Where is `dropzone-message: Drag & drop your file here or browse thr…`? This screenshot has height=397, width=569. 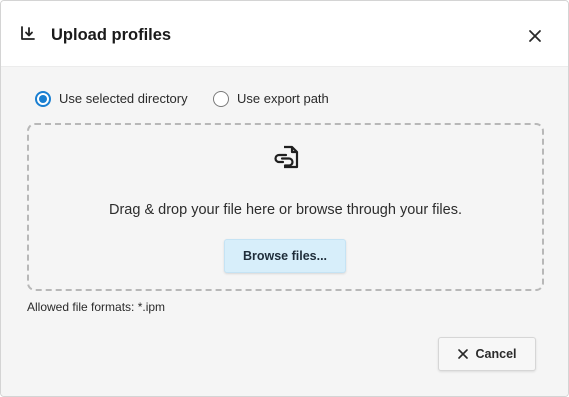 dropzone-message: Drag & drop your file here or browse thr… is located at coordinates (285, 210).